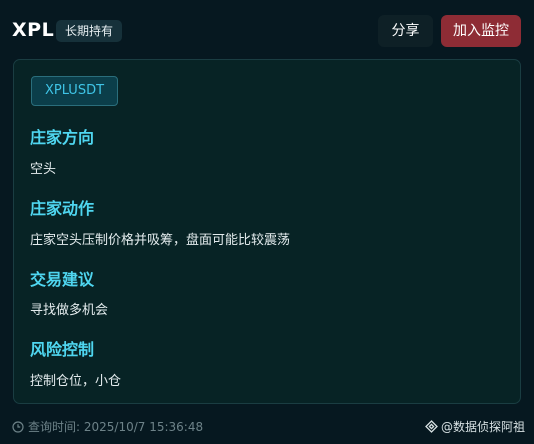 Image resolution: width=534 pixels, height=444 pixels. Describe the element at coordinates (43, 169) in the screenshot. I see `section-text-maker-direction: 空头` at that location.